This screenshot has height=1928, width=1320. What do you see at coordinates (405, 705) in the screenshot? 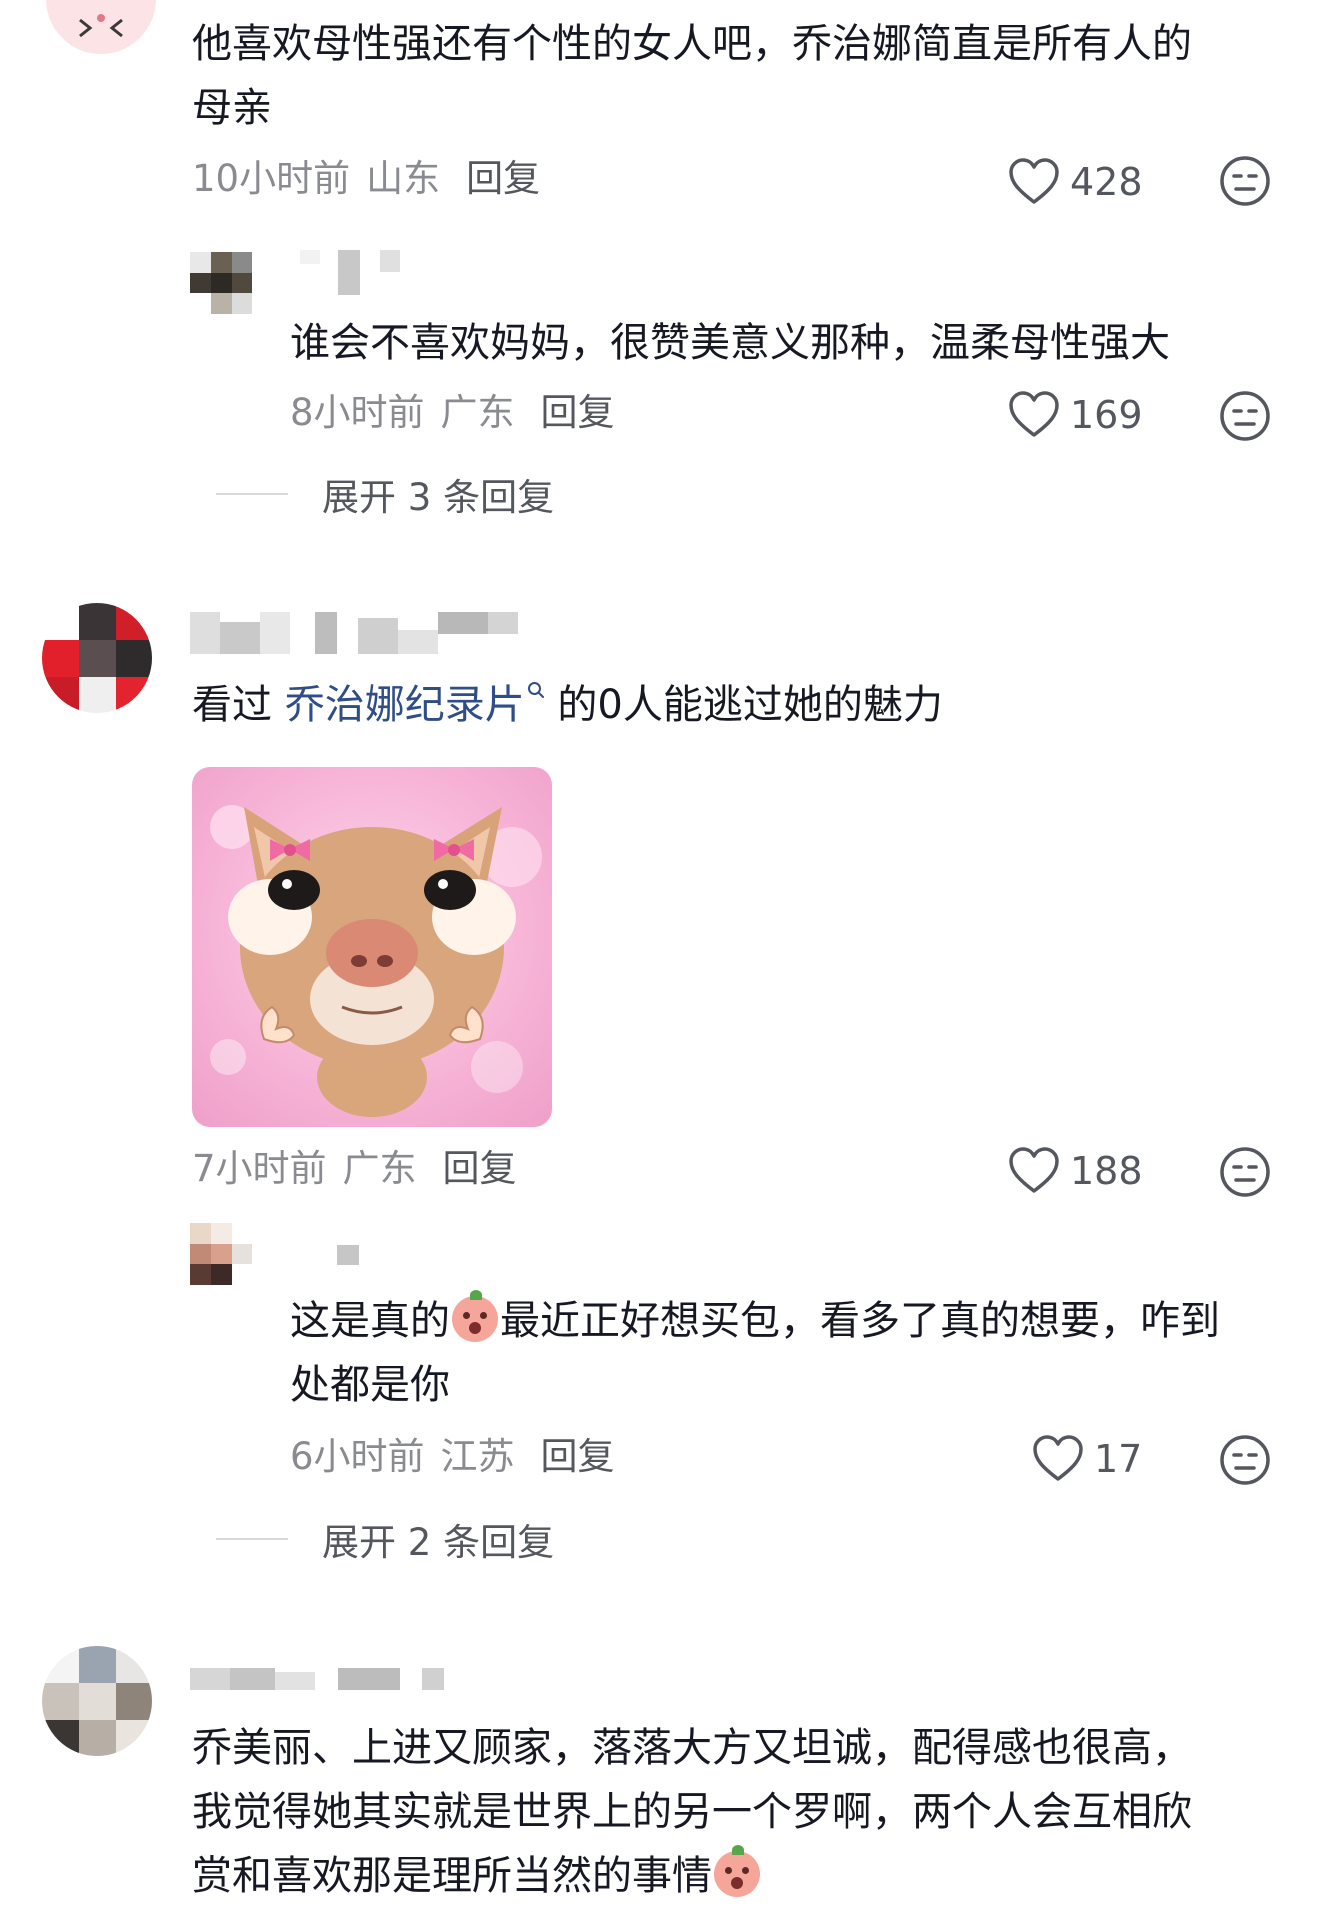
I see `search-link: 乔治娜纪录片` at bounding box center [405, 705].